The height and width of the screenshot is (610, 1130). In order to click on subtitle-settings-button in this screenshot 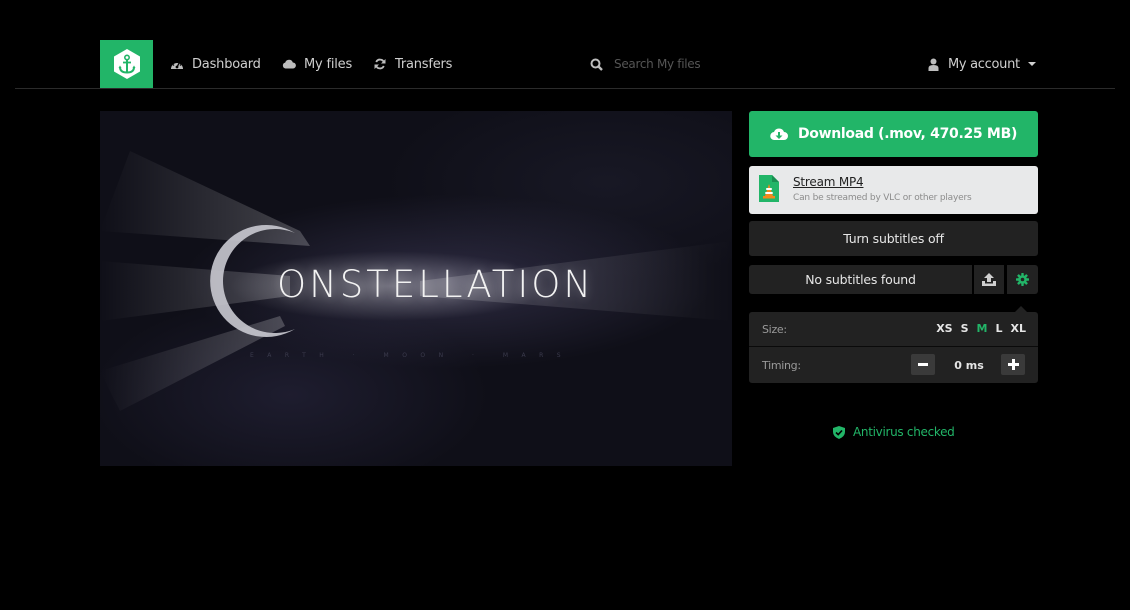, I will do `click(1022, 279)`.